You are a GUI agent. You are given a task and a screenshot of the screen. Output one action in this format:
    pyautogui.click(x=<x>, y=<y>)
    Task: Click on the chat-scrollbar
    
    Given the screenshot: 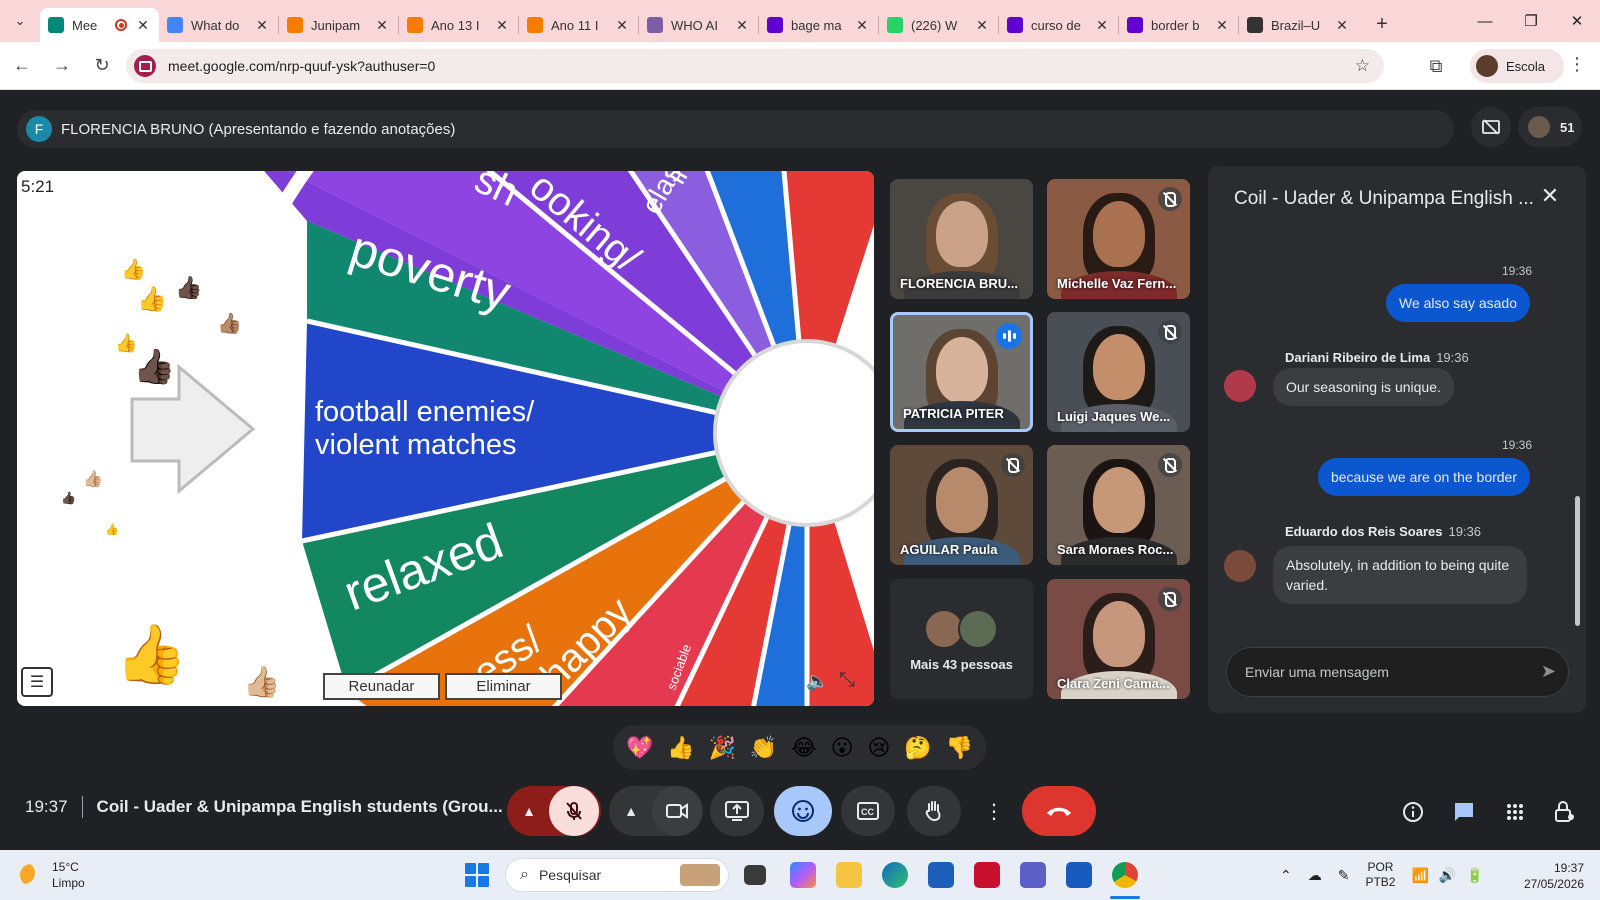 What is the action you would take?
    pyautogui.click(x=1577, y=561)
    